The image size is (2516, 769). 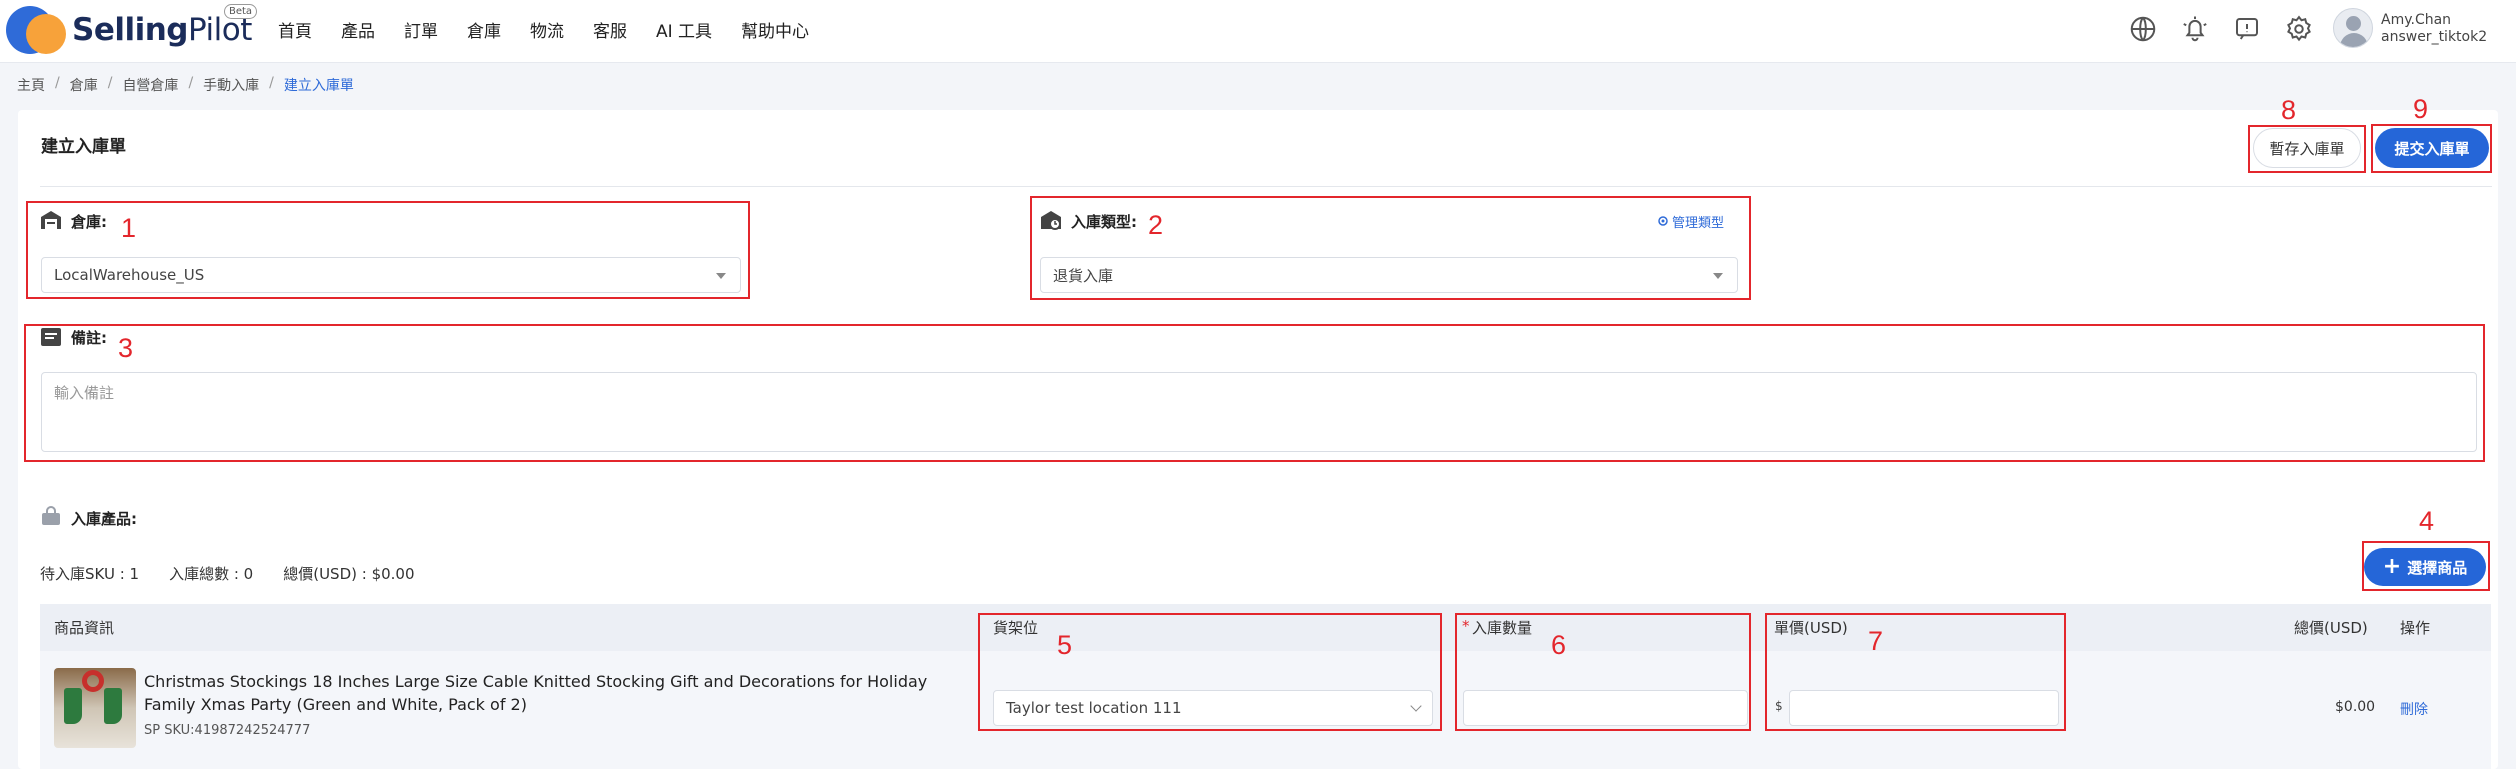 I want to click on product-thumbnail, so click(x=95, y=708).